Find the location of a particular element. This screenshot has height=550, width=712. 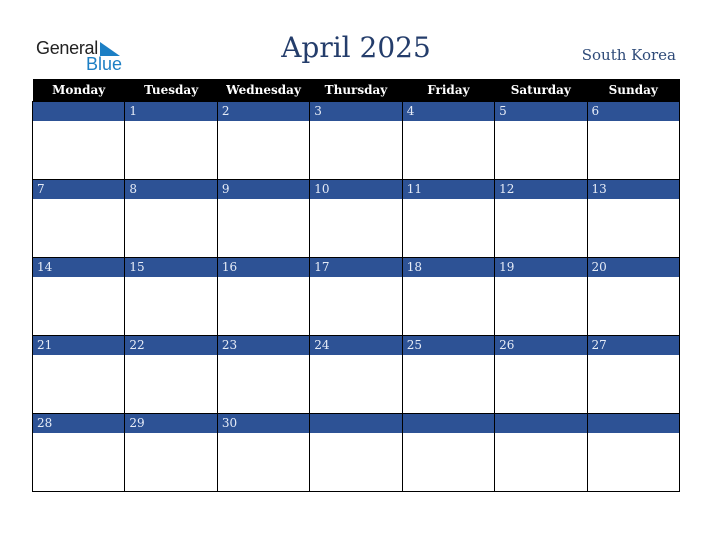

day-cell: 24 is located at coordinates (356, 374).